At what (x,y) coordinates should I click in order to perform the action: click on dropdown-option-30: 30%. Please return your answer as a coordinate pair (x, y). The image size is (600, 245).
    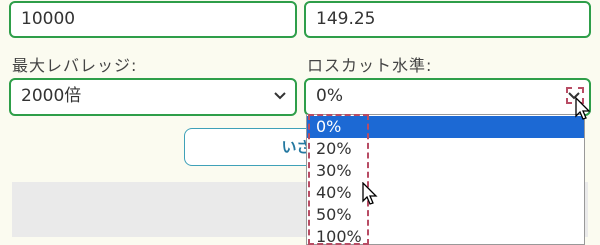
    Looking at the image, I should click on (445, 171).